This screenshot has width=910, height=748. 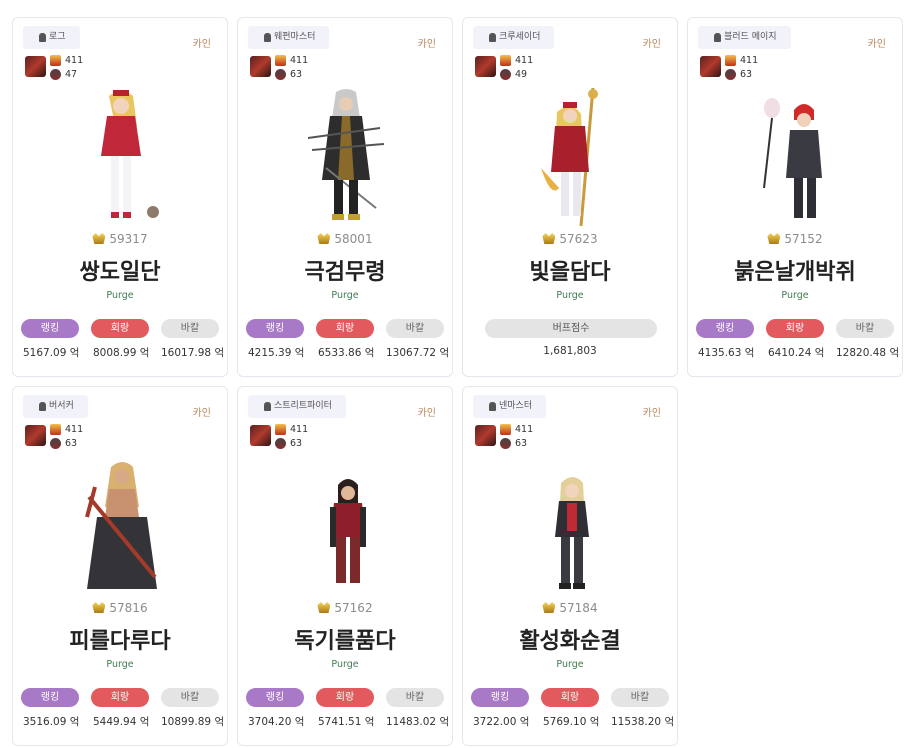 I want to click on character-name: 빛을담다, so click(x=570, y=270).